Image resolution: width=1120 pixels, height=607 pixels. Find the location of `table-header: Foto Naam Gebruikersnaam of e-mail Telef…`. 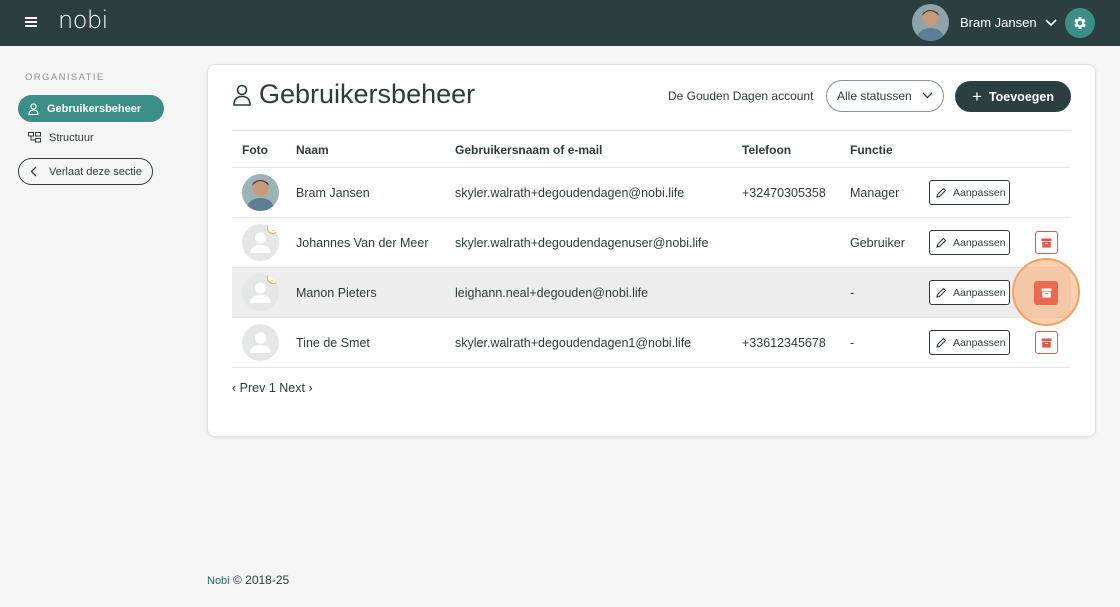

table-header: Foto Naam Gebruikersnaam of e-mail Telef… is located at coordinates (651, 149).